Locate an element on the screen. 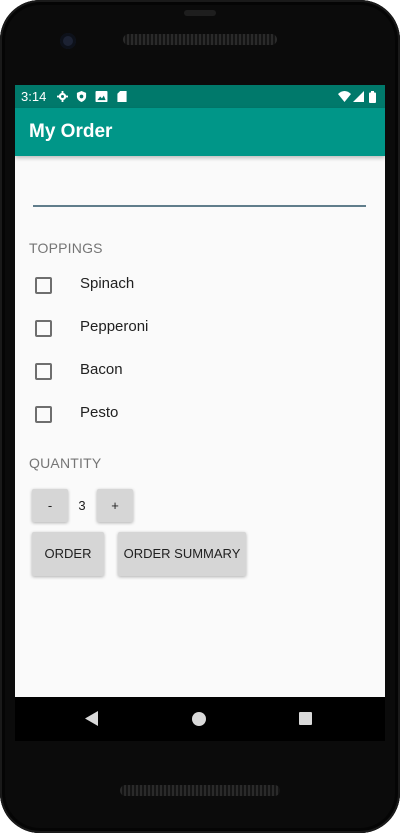 This screenshot has width=400, height=833. top-slot is located at coordinates (200, 13).